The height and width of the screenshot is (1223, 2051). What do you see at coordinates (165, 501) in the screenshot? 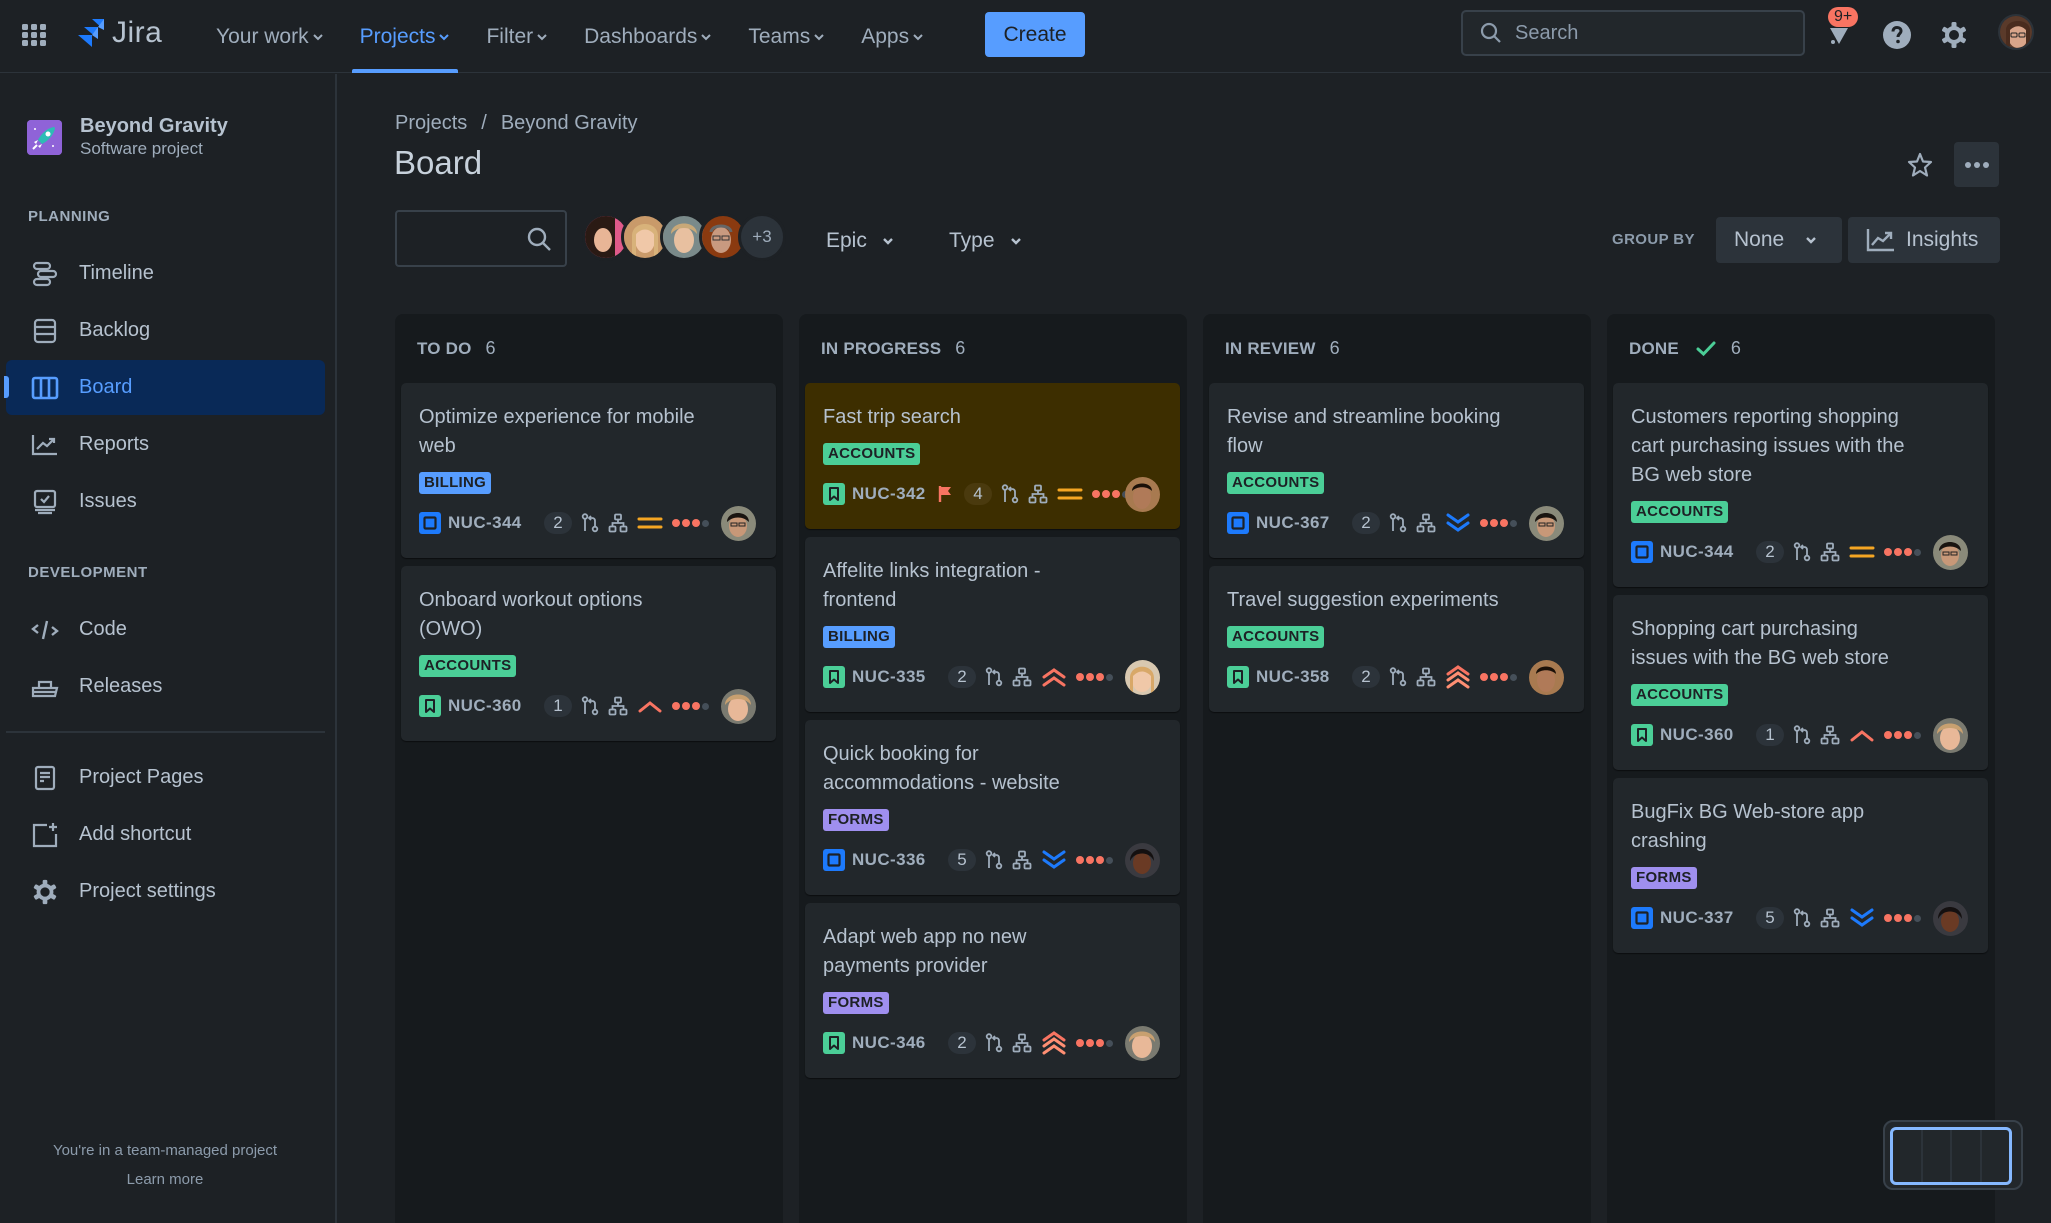
I see `sidebar-item-issues: Issues` at bounding box center [165, 501].